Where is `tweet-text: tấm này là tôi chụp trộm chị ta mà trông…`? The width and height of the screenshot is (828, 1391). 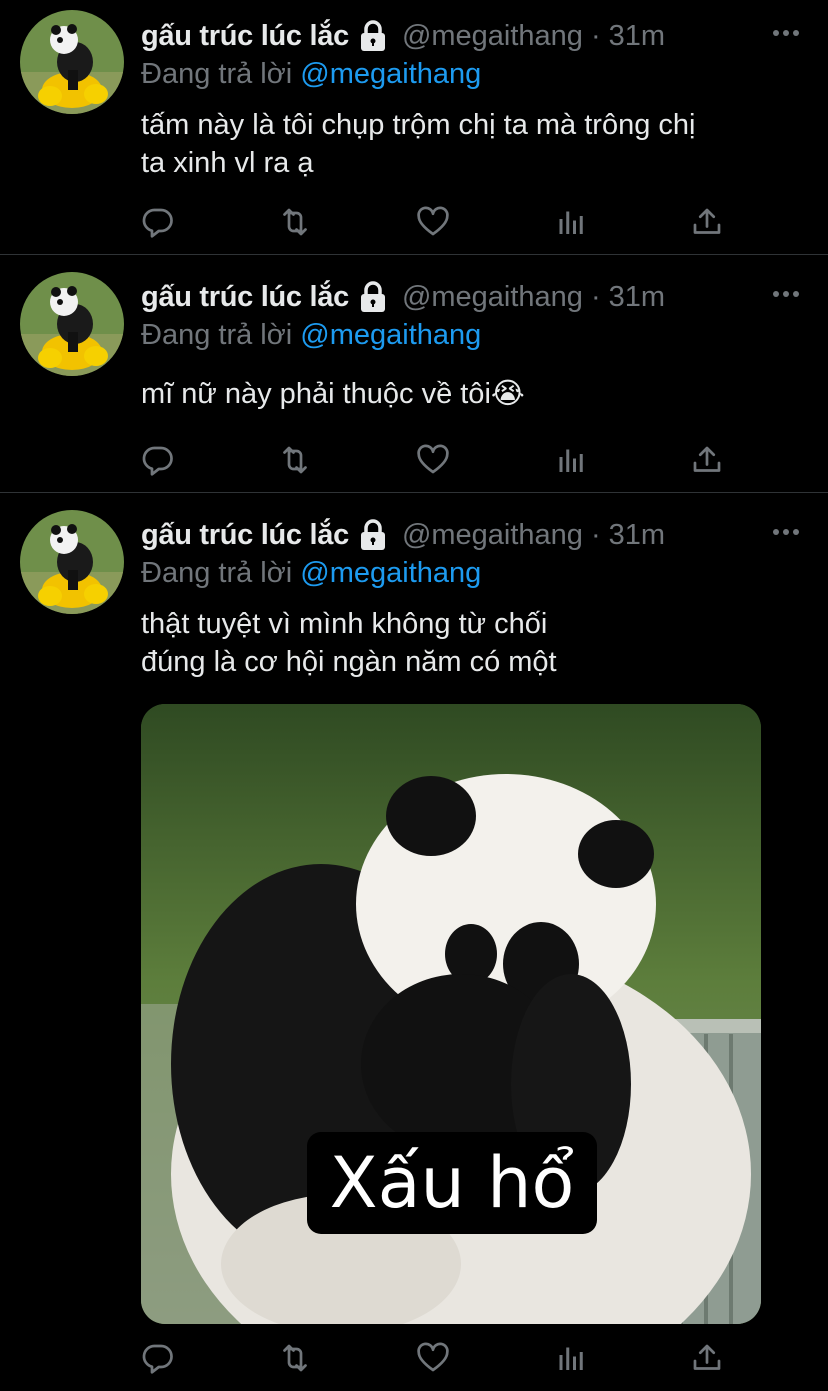 tweet-text: tấm này là tôi chụp trộm chị ta mà trông… is located at coordinates (418, 144).